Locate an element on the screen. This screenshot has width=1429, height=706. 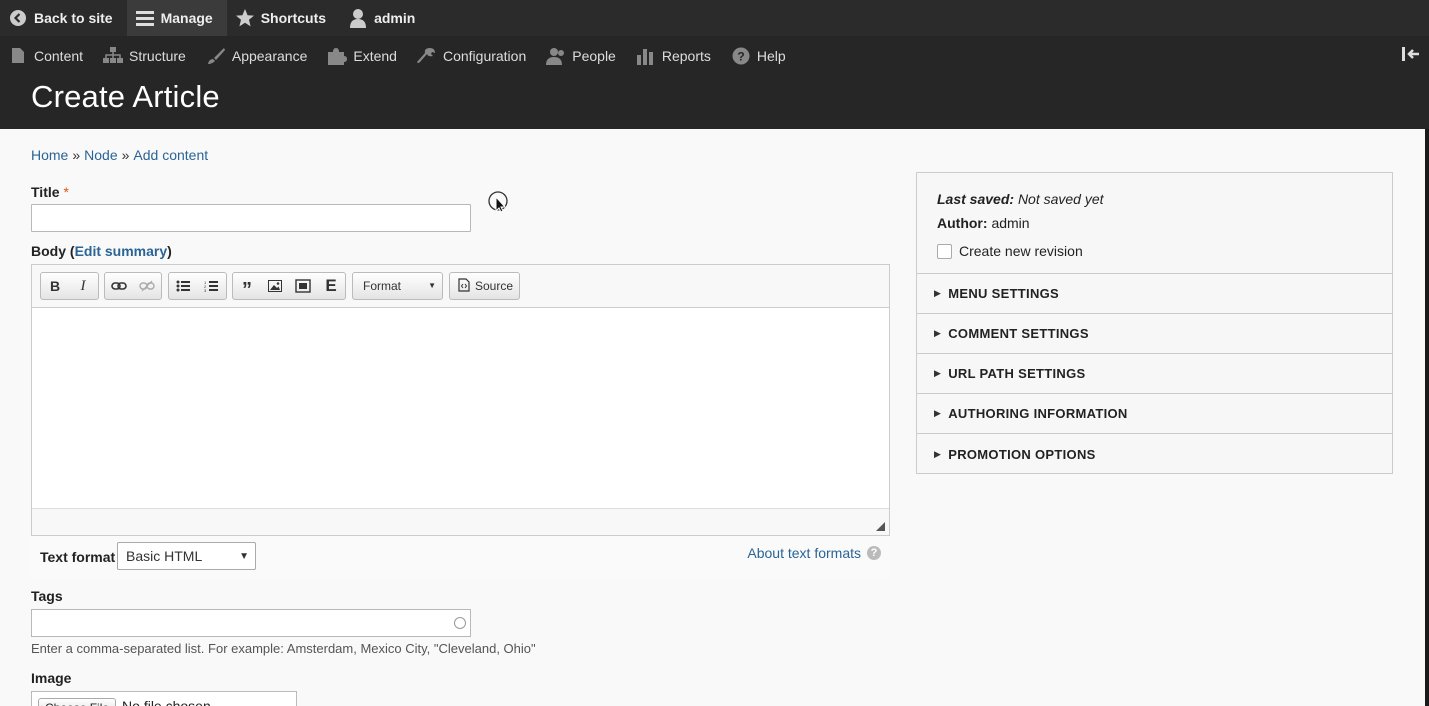
breadcrumb-home-link: Home is located at coordinates (49, 155).